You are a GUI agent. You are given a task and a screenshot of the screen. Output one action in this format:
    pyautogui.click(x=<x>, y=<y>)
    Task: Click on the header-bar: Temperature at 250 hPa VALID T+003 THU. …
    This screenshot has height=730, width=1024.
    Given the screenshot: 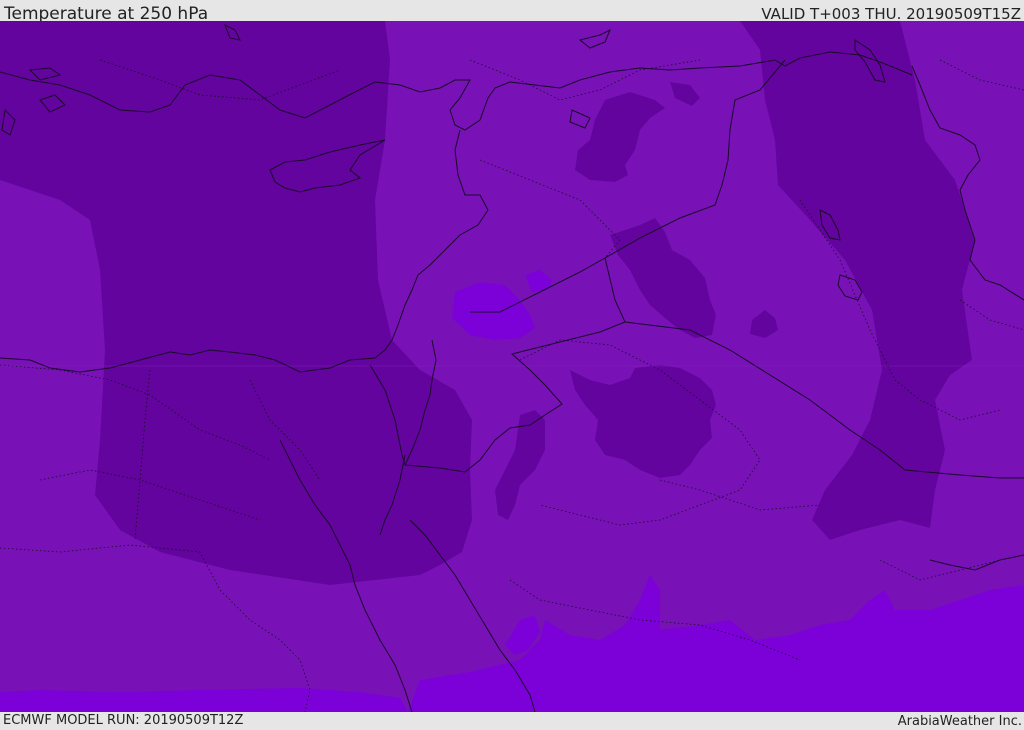 What is the action you would take?
    pyautogui.click(x=512, y=12)
    